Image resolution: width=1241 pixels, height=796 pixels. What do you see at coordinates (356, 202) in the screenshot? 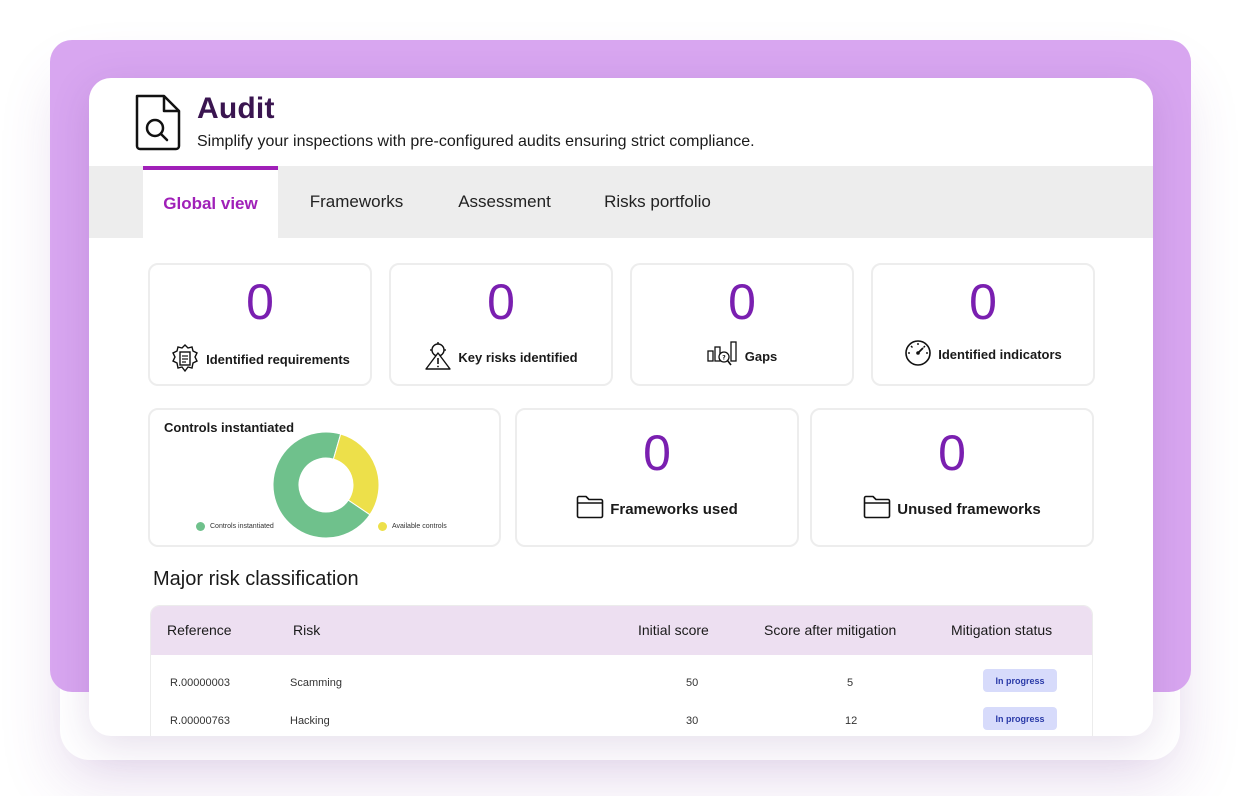
I see `tab-frameworks: Frameworks` at bounding box center [356, 202].